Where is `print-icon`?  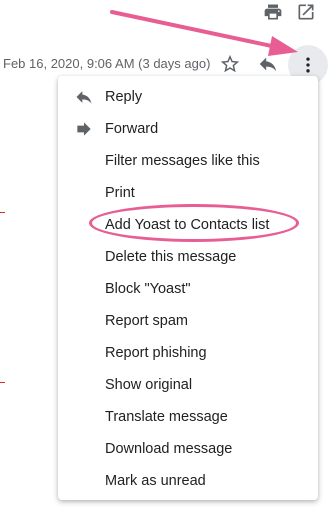 print-icon is located at coordinates (273, 12).